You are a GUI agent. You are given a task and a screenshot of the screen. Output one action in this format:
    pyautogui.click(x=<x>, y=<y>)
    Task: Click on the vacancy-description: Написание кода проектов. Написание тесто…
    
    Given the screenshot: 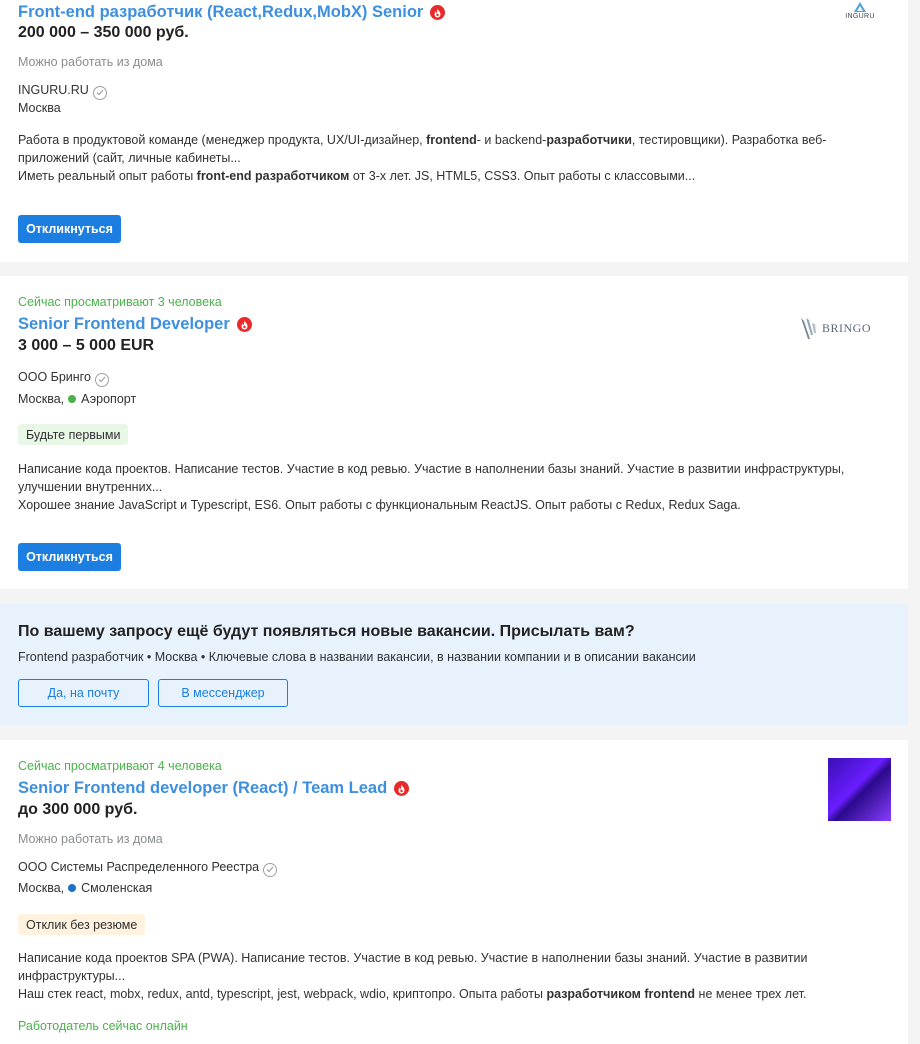 What is the action you would take?
    pyautogui.click(x=431, y=487)
    